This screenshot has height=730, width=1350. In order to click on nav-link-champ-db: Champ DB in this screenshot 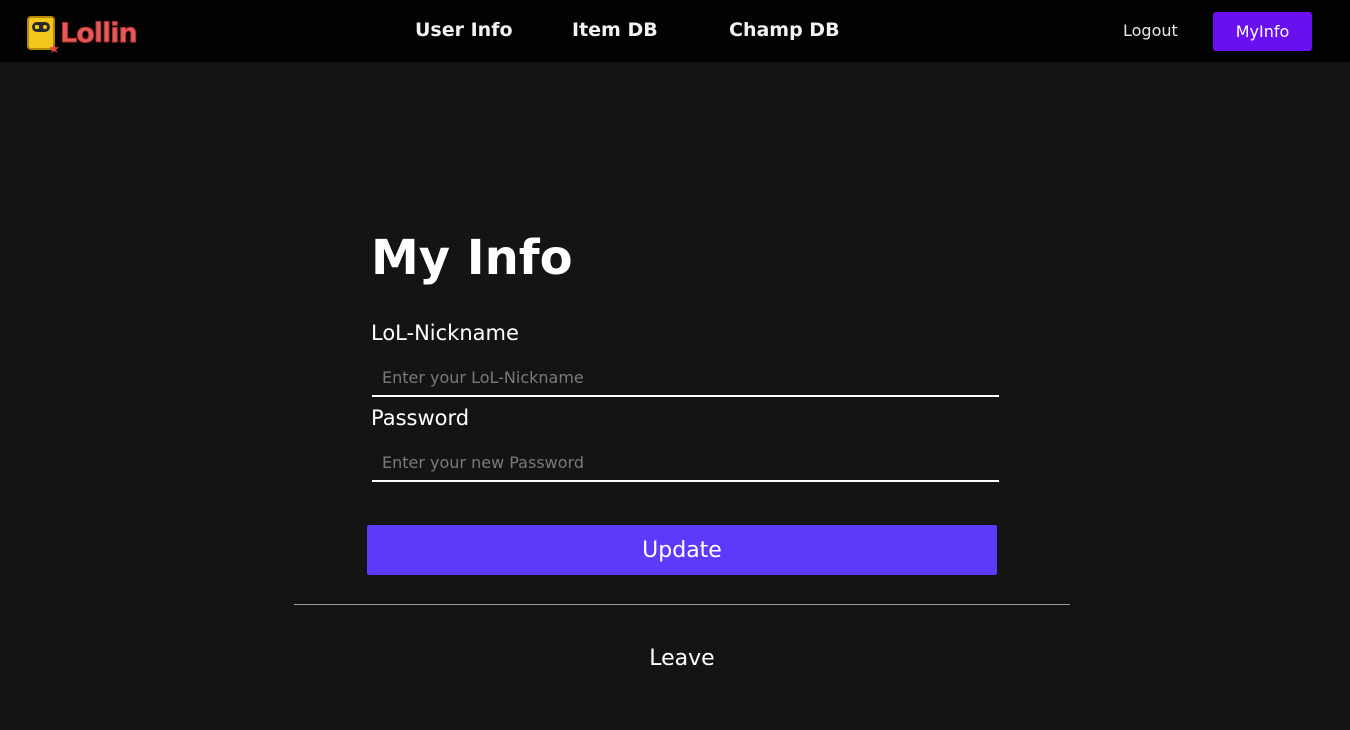, I will do `click(784, 30)`.